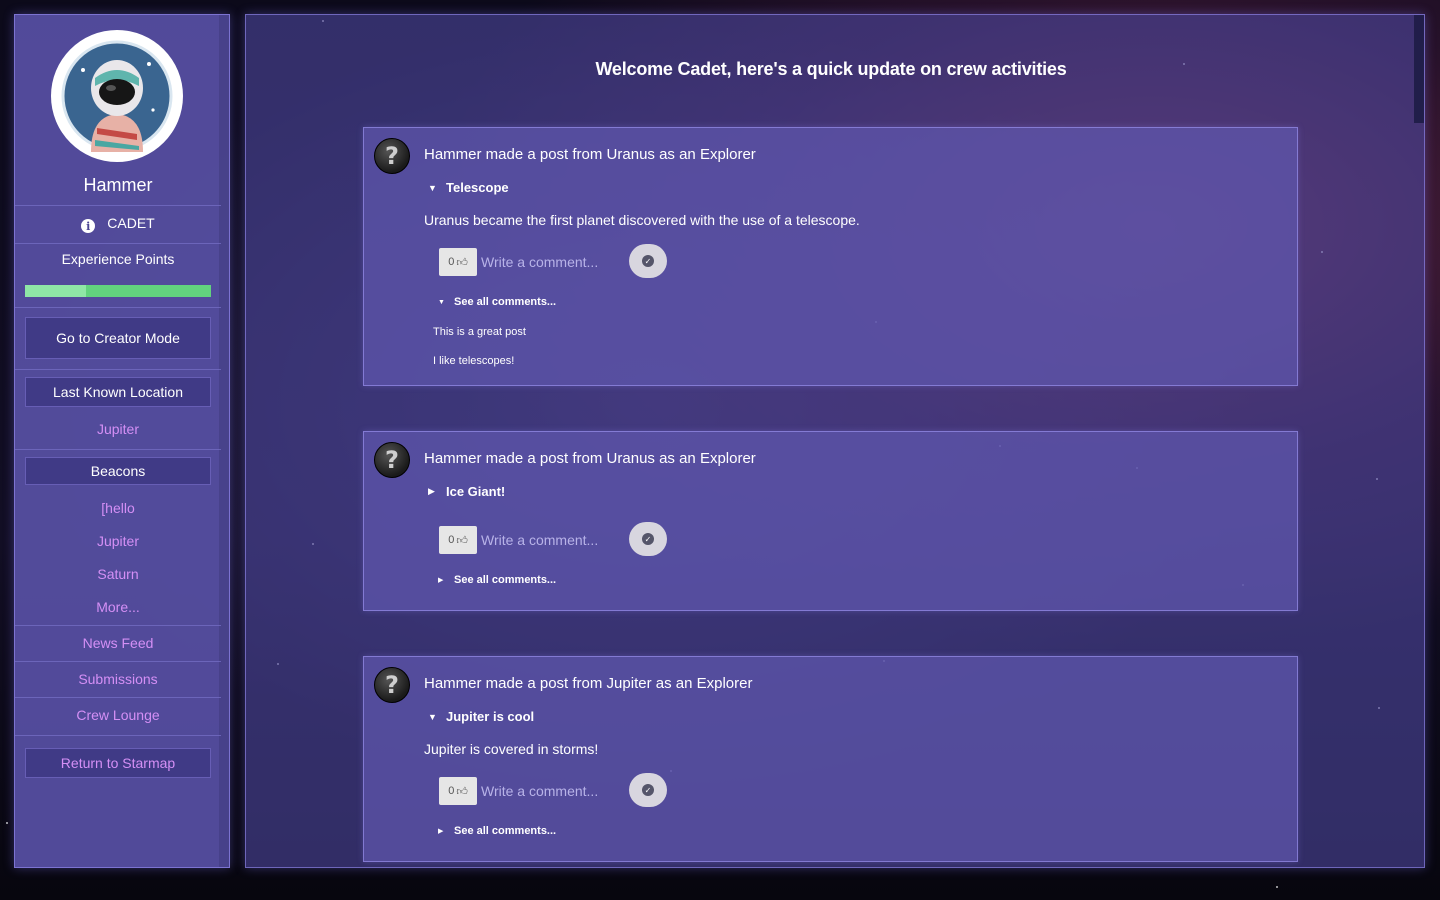 The image size is (1440, 900). I want to click on astronaut-avatar-icon, so click(117, 96).